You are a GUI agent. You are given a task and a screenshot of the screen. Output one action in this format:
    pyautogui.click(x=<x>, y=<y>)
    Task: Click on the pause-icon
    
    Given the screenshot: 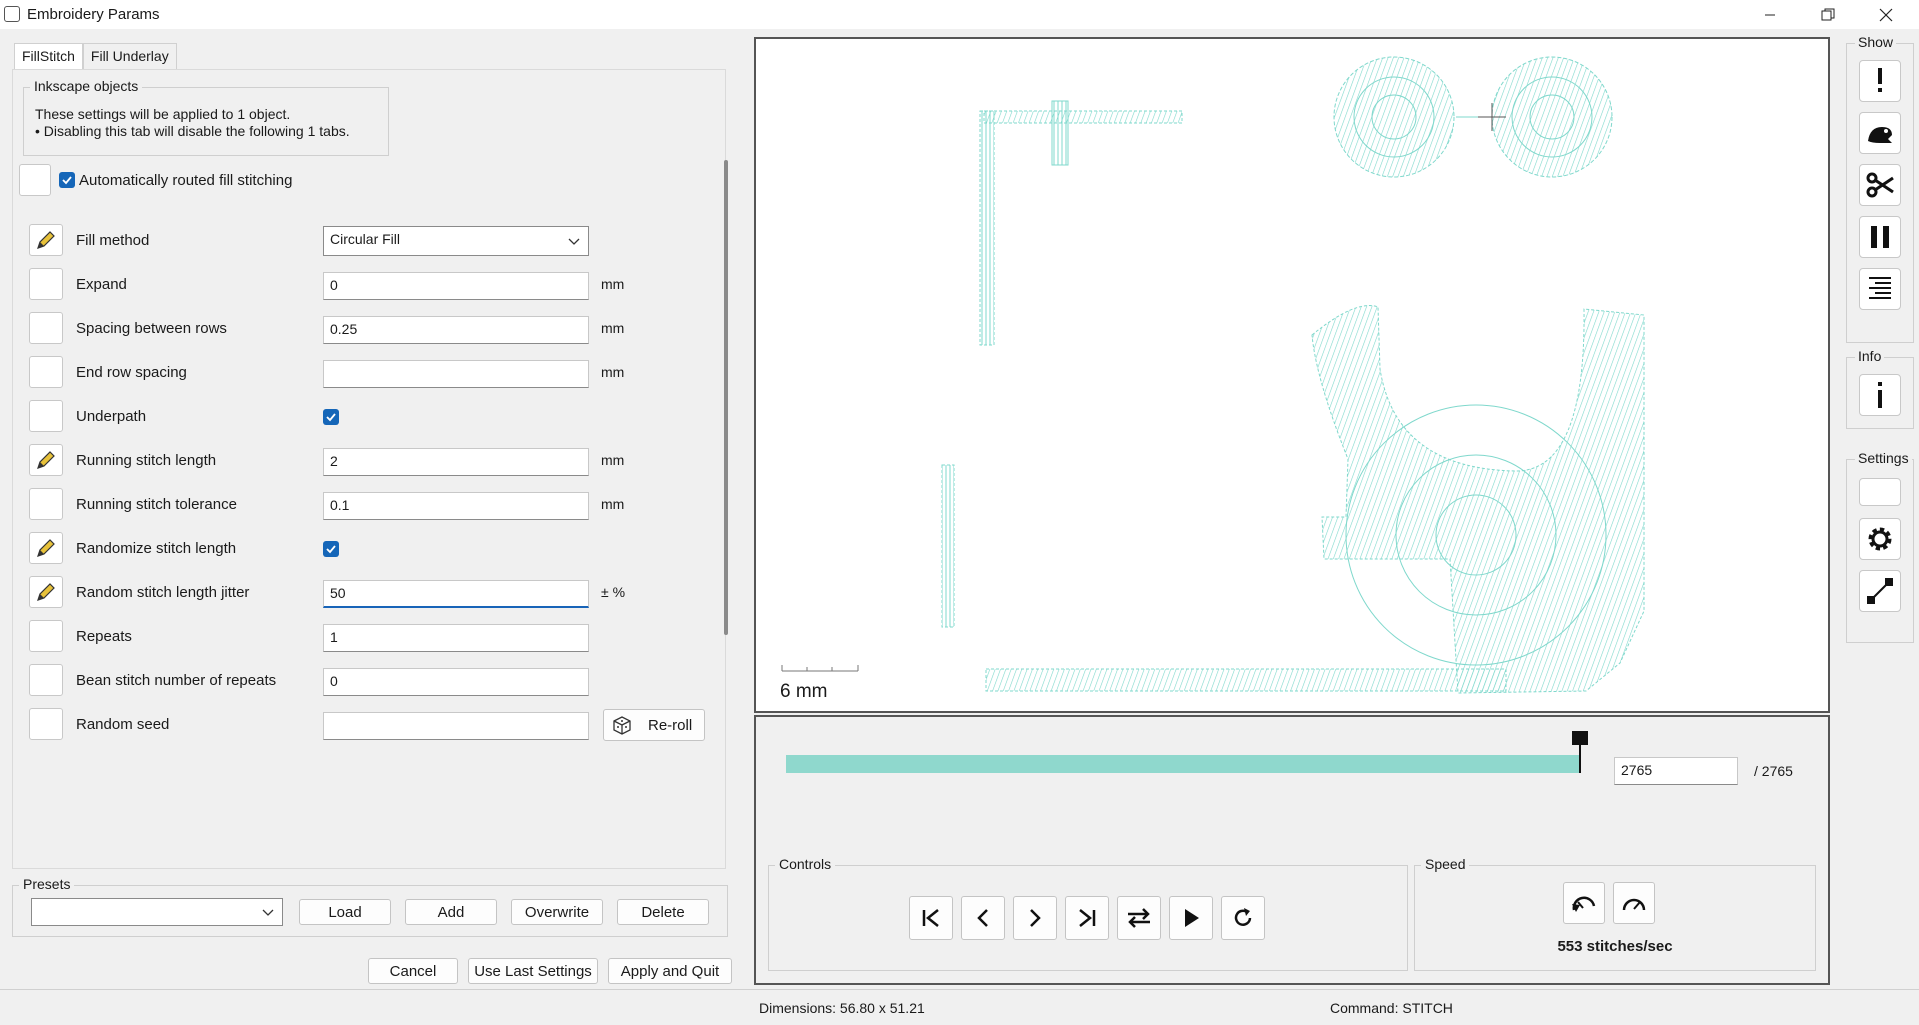 What is the action you would take?
    pyautogui.click(x=1880, y=237)
    